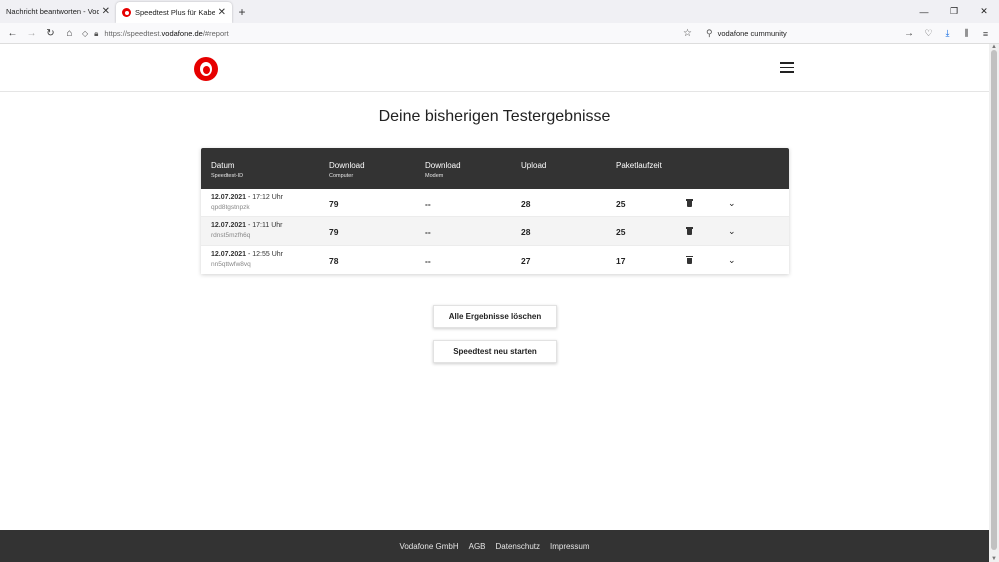 The width and height of the screenshot is (999, 562). What do you see at coordinates (69, 33) in the screenshot?
I see `home-icon: ⌂` at bounding box center [69, 33].